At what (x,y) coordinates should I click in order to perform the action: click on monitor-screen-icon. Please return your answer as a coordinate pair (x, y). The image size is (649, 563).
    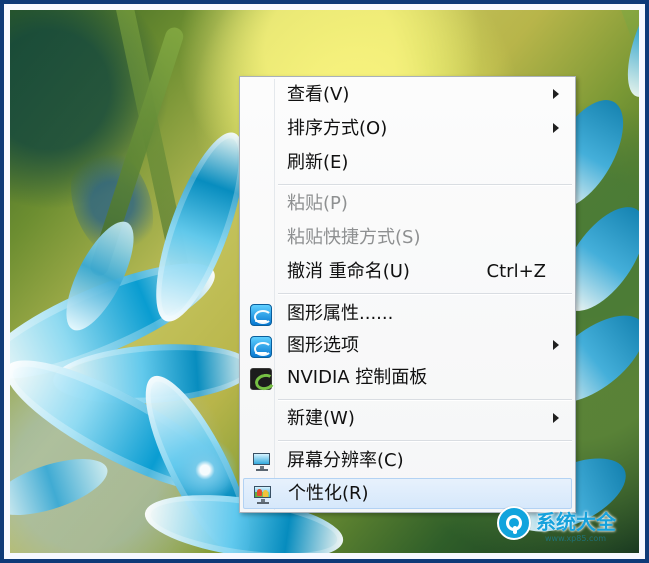
    Looking at the image, I should click on (261, 459).